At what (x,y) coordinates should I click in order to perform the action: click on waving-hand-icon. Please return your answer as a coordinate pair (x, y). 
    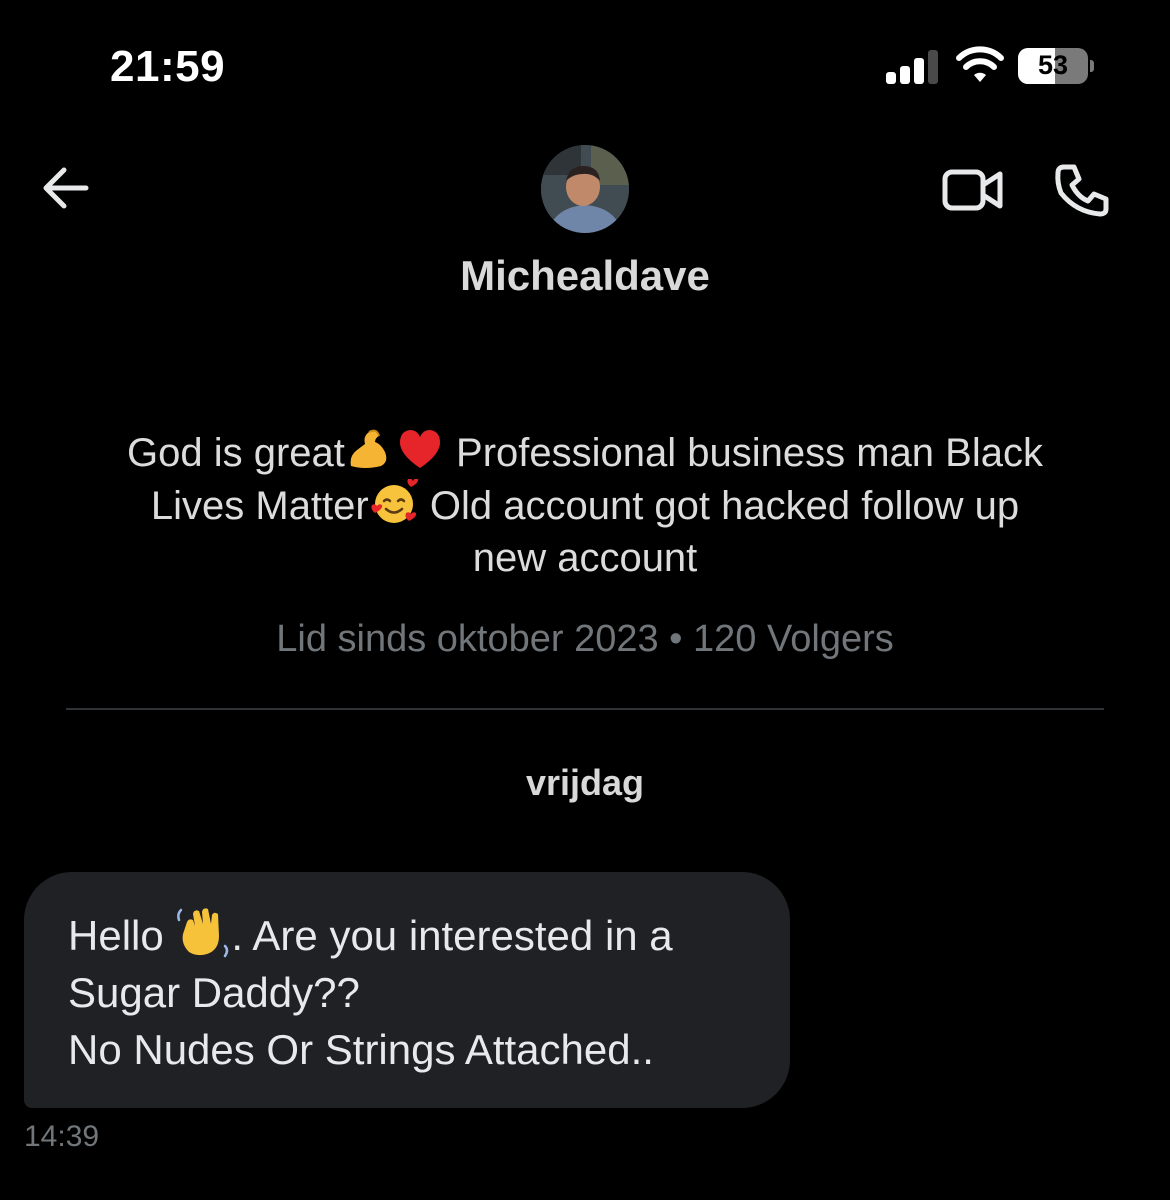
    Looking at the image, I should click on (203, 933).